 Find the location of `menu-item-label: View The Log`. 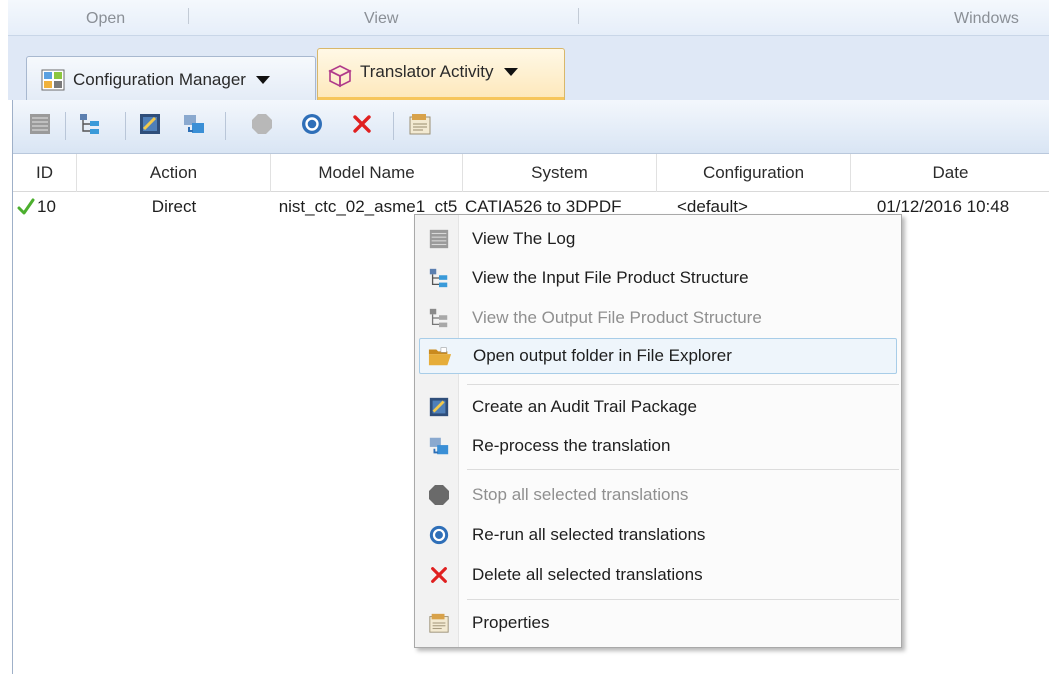

menu-item-label: View The Log is located at coordinates (524, 238).